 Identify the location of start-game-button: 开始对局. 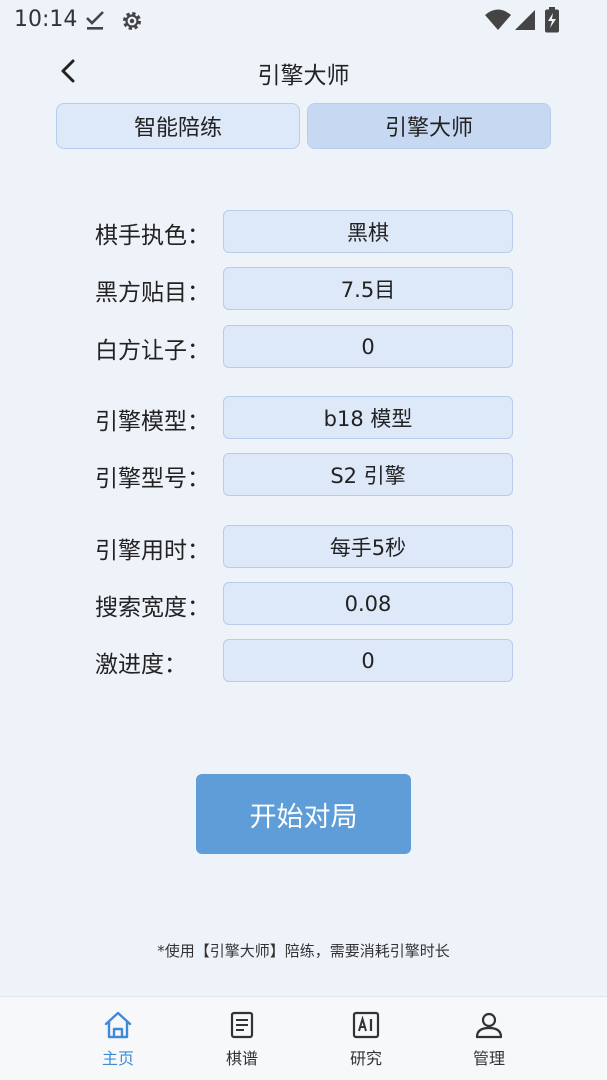
(303, 814).